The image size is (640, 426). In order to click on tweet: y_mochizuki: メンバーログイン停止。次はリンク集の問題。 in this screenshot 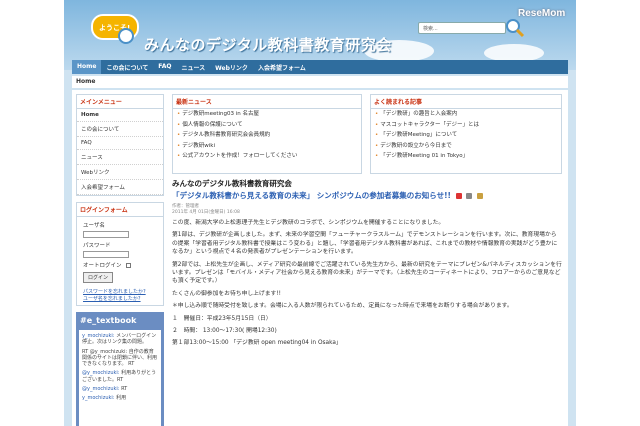, I will do `click(119, 339)`.